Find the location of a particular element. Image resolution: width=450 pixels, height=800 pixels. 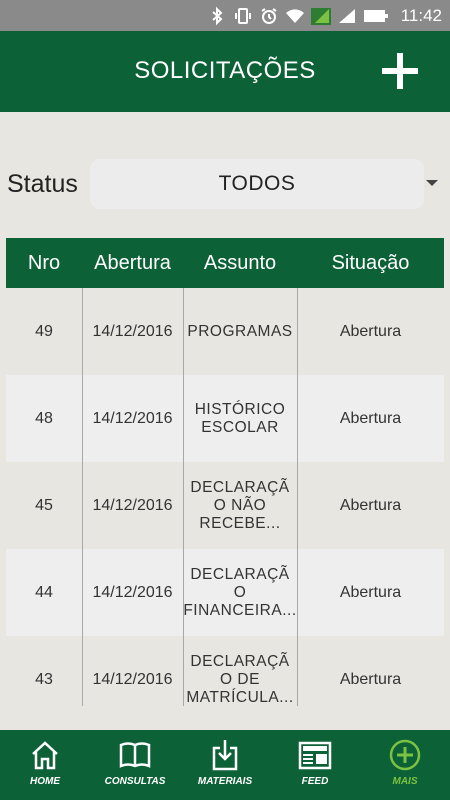

nav-item-consultas: CONSULTAS is located at coordinates (135, 768).